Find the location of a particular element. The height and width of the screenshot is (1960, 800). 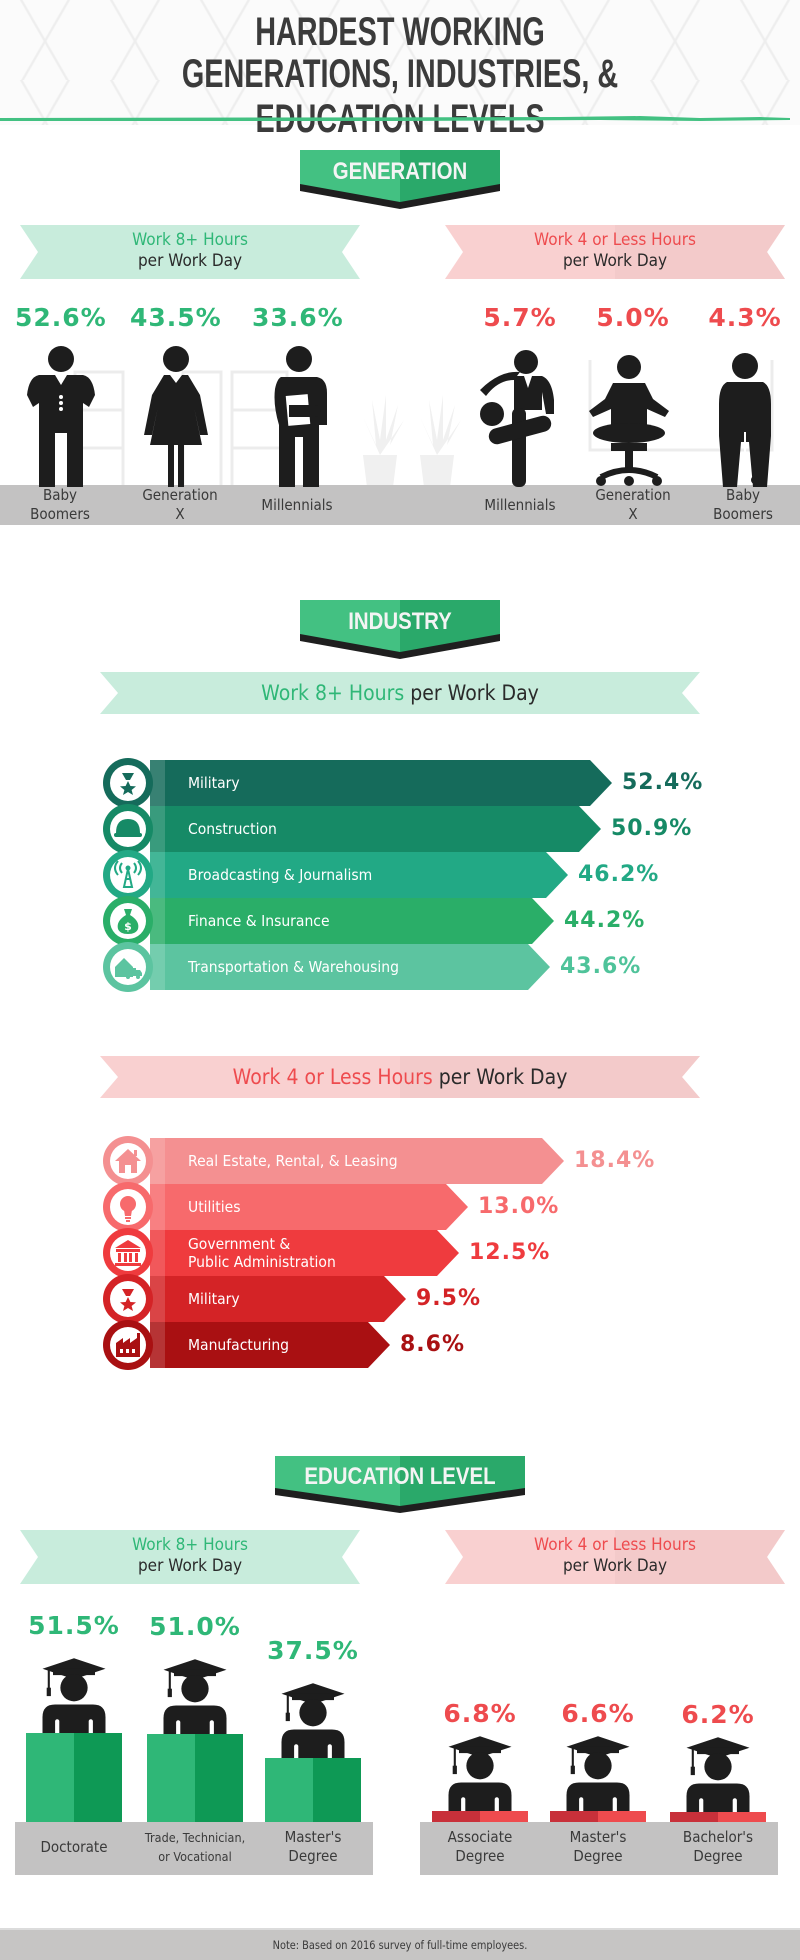

ribbon-highlight: Work 4 or Less Hours is located at coordinates (615, 240).